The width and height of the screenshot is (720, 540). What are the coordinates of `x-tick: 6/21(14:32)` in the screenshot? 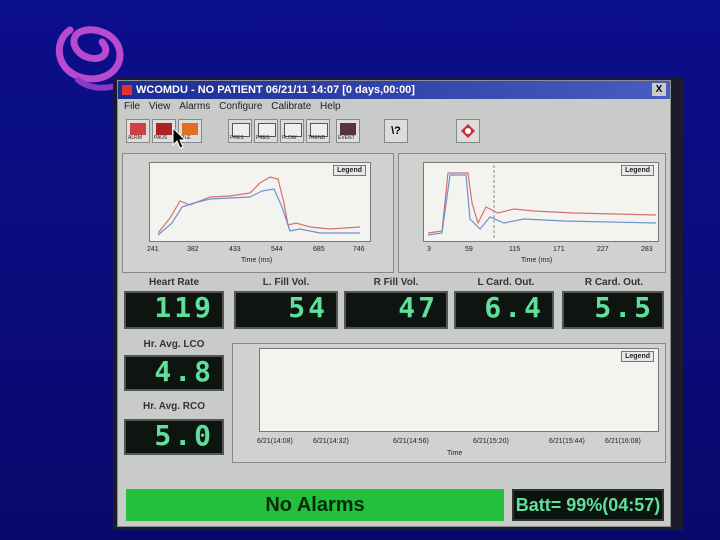 It's located at (331, 441).